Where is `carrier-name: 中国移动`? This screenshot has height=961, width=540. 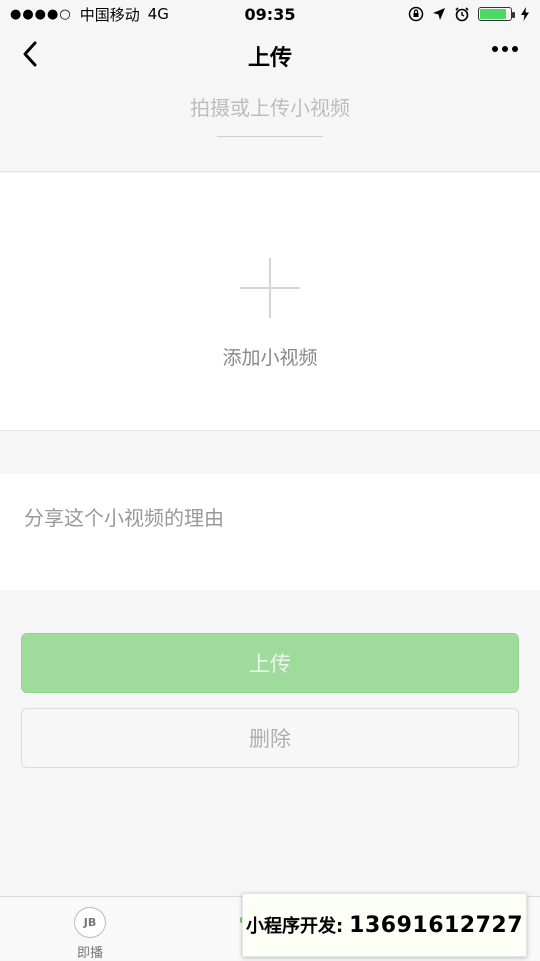 carrier-name: 中国移动 is located at coordinates (109, 14).